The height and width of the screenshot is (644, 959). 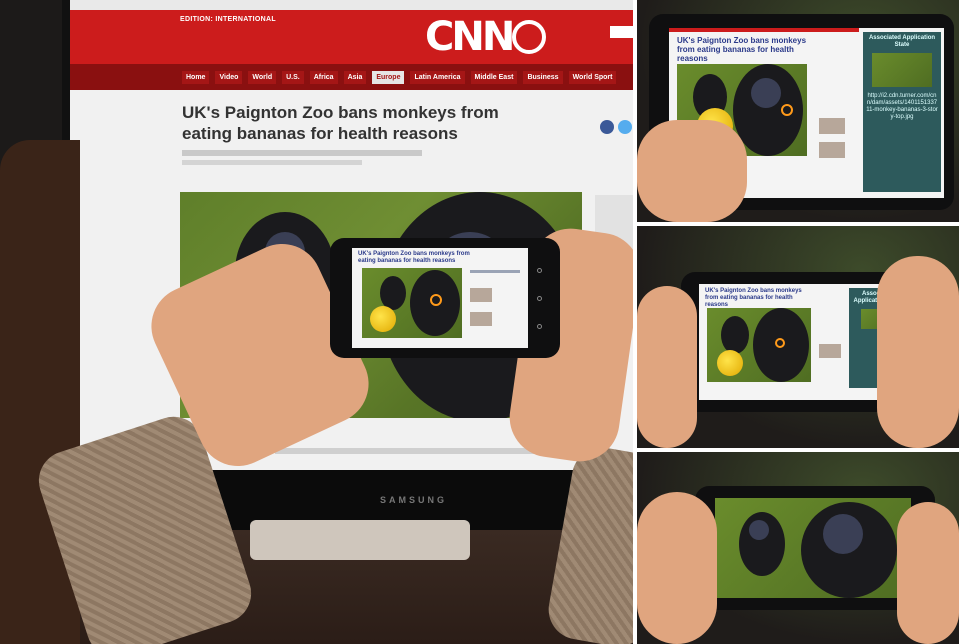 I want to click on monitor-stand, so click(x=360, y=540).